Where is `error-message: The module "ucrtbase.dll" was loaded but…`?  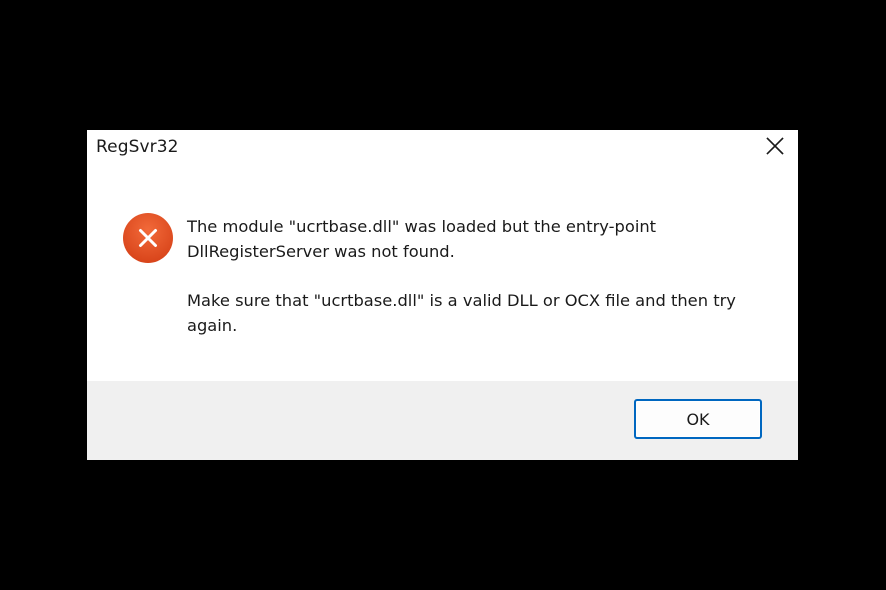
error-message: The module "ucrtbase.dll" was loaded but… is located at coordinates (477, 276).